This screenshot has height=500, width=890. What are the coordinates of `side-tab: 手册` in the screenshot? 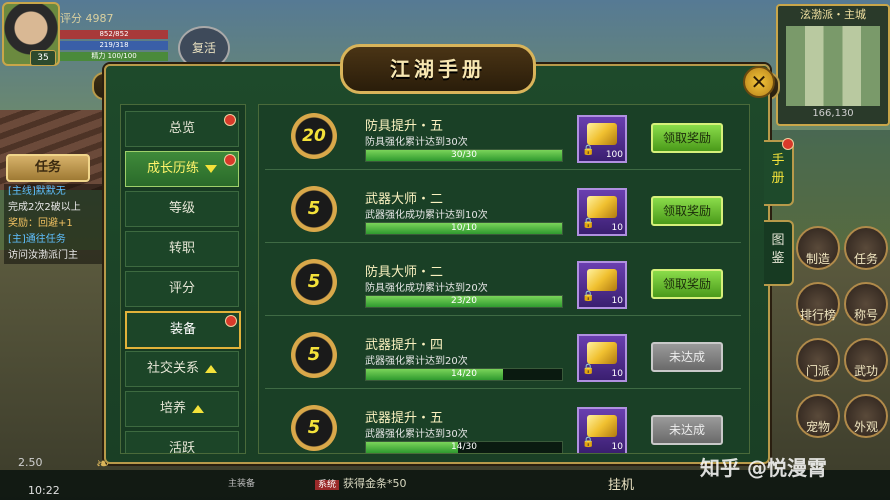 It's located at (779, 172).